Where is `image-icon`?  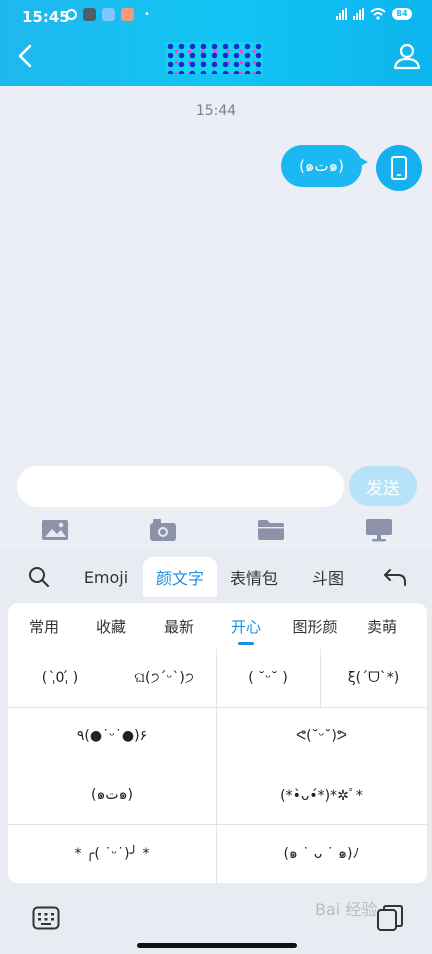 image-icon is located at coordinates (55, 530).